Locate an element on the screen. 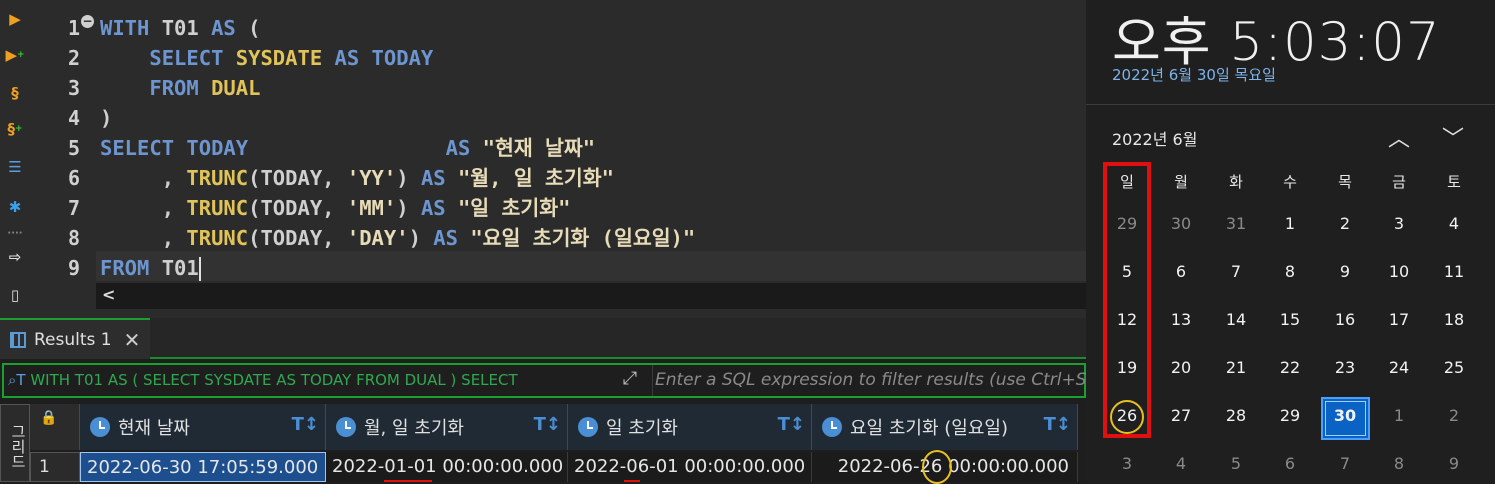 Image resolution: width=1495 pixels, height=484 pixels. calendar-day: 23 is located at coordinates (1345, 368).